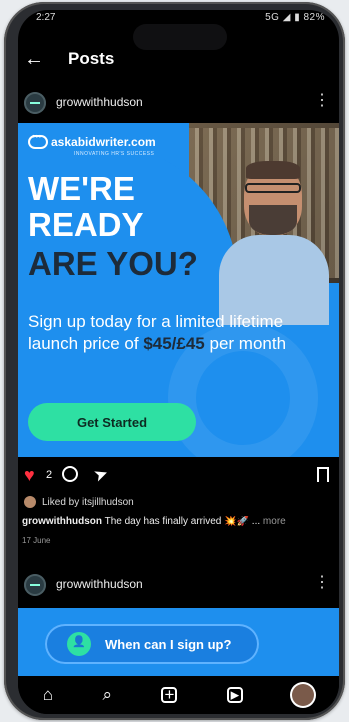 The image size is (349, 722). What do you see at coordinates (323, 474) in the screenshot?
I see `bookmark-icon` at bounding box center [323, 474].